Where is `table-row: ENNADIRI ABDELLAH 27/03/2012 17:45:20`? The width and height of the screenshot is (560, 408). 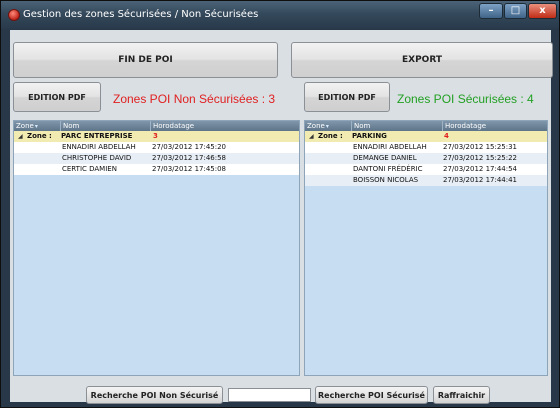 table-row: ENNADIRI ABDELLAH 27/03/2012 17:45:20 is located at coordinates (156, 147).